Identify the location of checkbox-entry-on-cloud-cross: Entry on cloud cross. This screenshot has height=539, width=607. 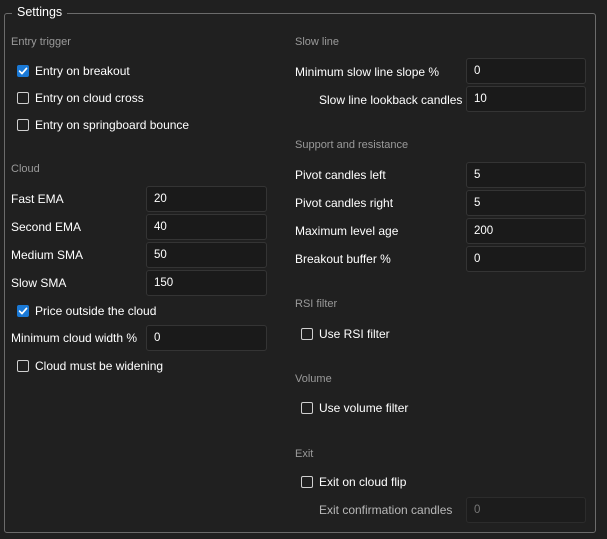
(80, 98).